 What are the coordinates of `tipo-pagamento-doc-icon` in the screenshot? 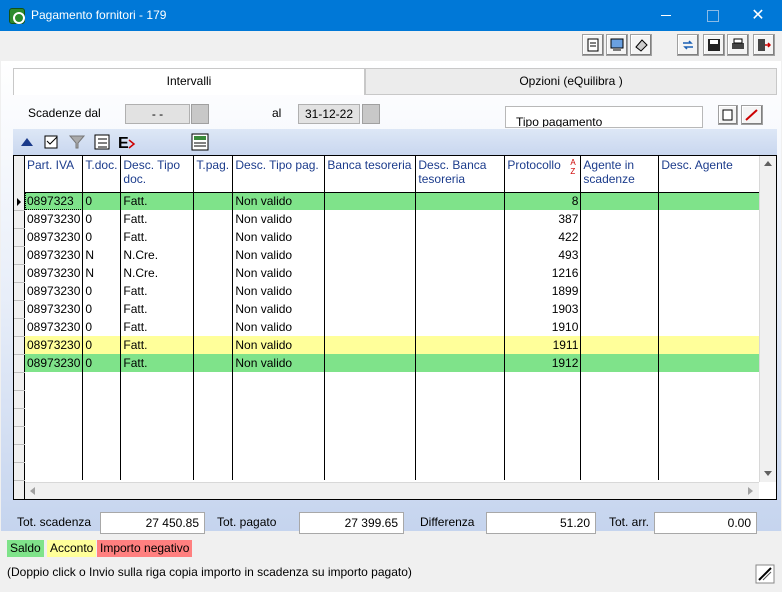 It's located at (728, 115).